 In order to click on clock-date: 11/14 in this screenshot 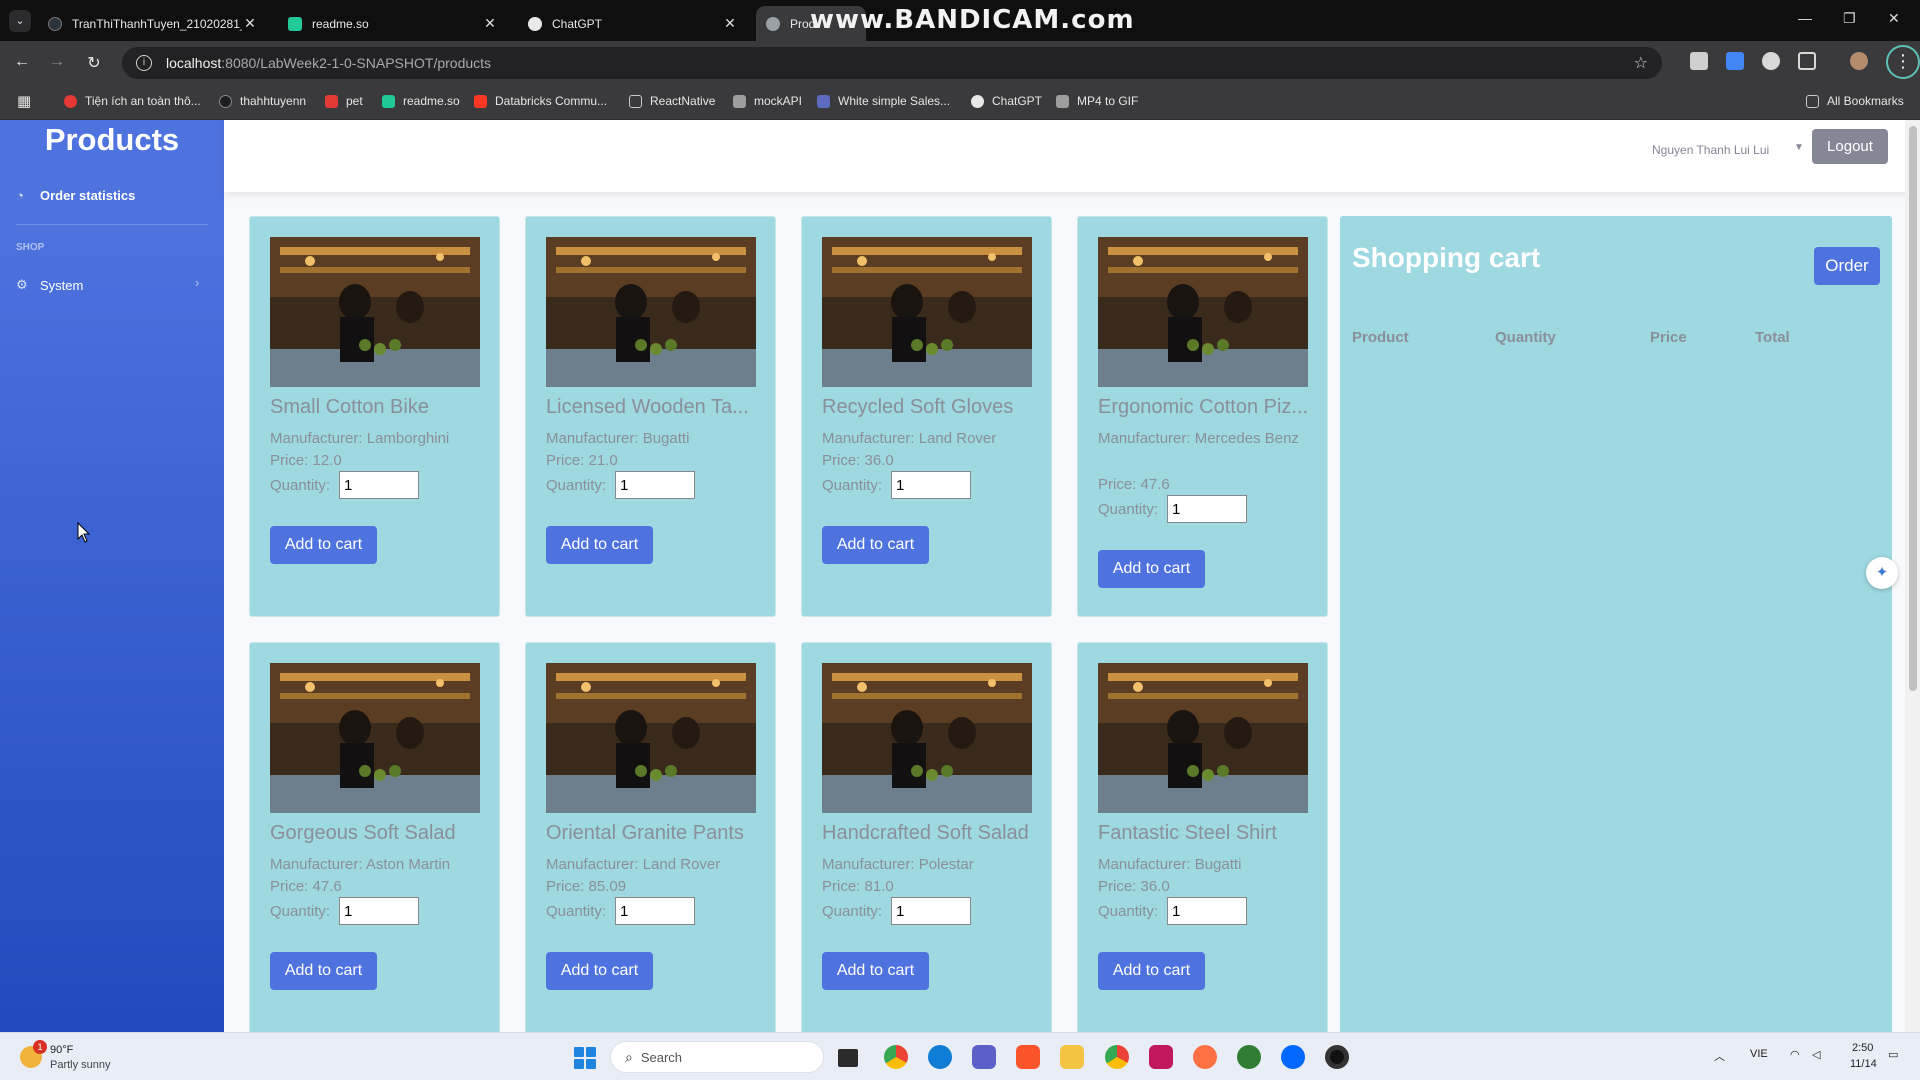, I will do `click(1863, 1064)`.